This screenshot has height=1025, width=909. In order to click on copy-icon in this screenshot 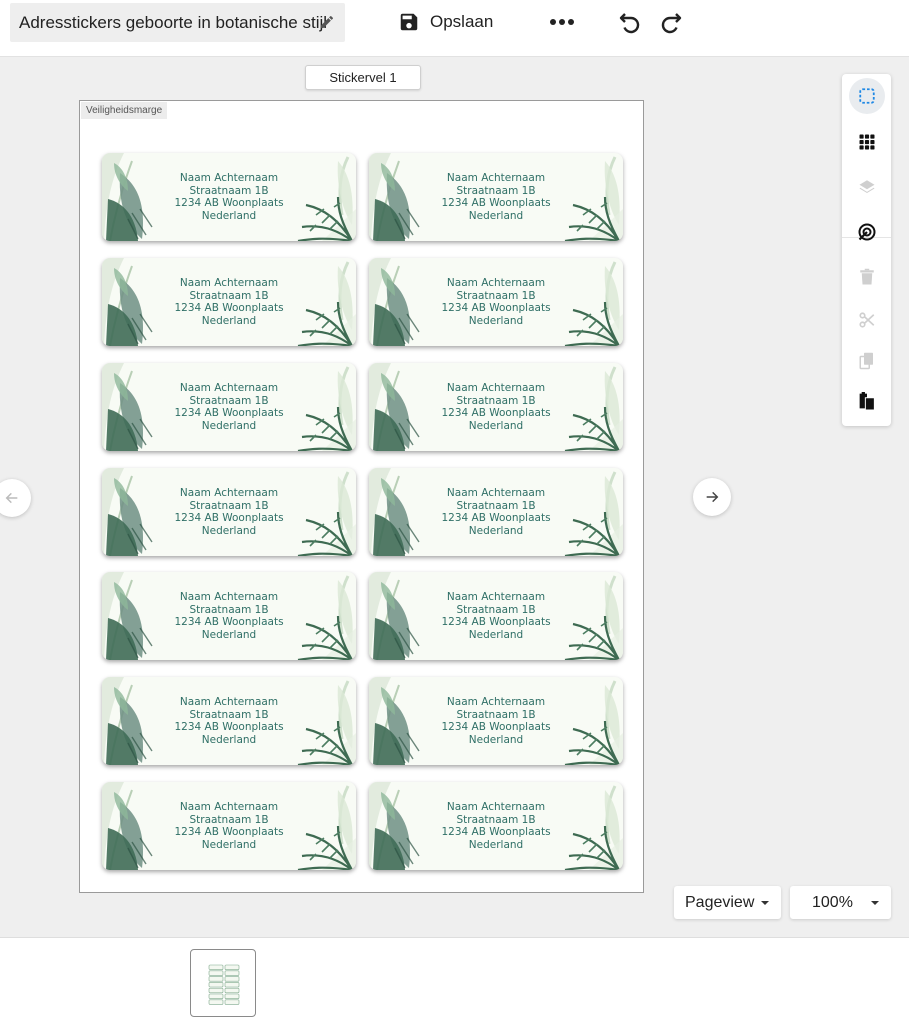, I will do `click(866, 361)`.